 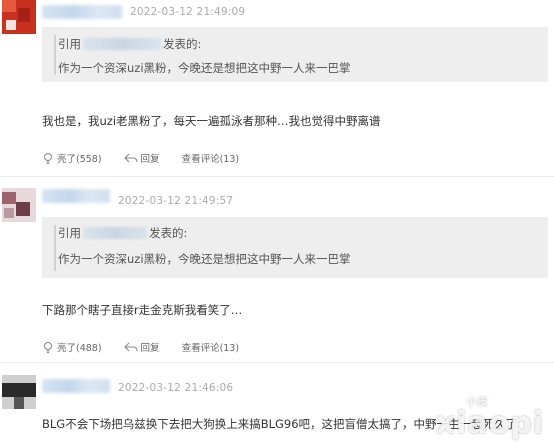 I want to click on like-button: 亮了(558), so click(x=72, y=158).